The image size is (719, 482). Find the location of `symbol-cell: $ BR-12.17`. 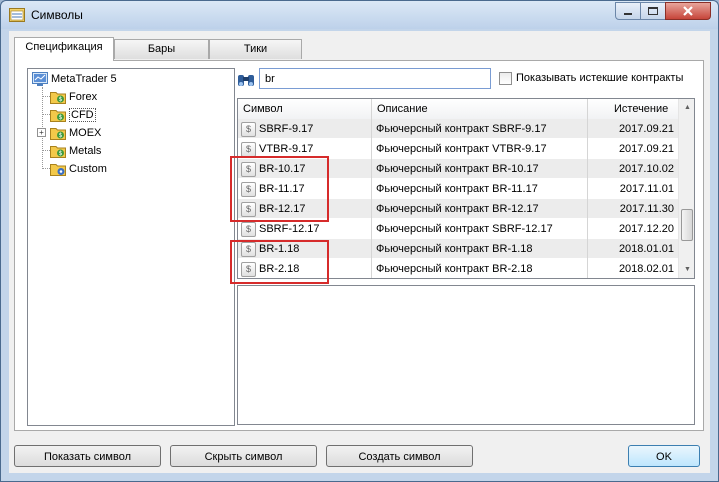

symbol-cell: $ BR-12.17 is located at coordinates (305, 209).